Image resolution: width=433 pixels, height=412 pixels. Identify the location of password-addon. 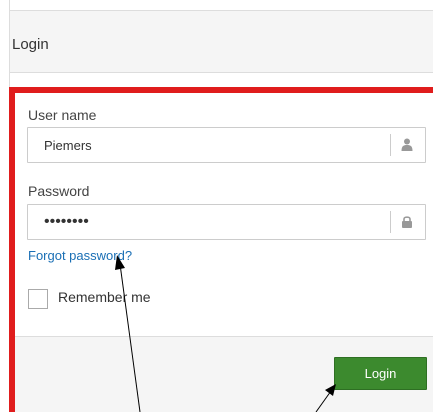
(407, 222).